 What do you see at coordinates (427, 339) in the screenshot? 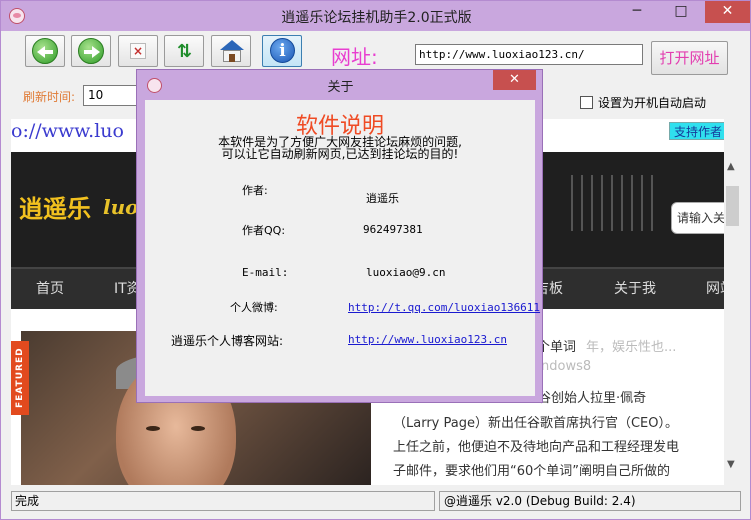
I see `blog-link: http://www.luoxiao123.cn` at bounding box center [427, 339].